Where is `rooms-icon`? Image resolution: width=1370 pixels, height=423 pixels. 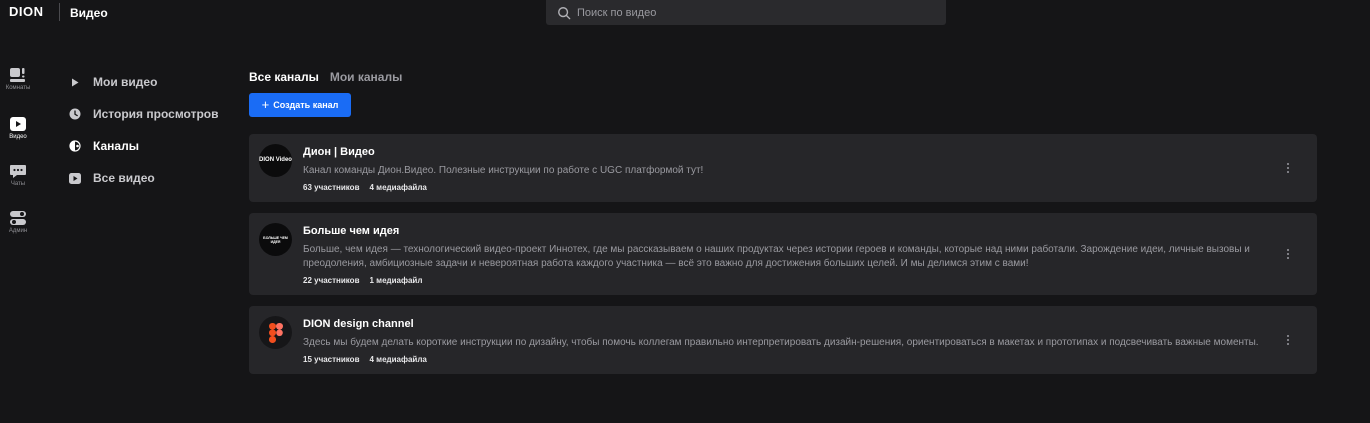
rooms-icon is located at coordinates (17, 75).